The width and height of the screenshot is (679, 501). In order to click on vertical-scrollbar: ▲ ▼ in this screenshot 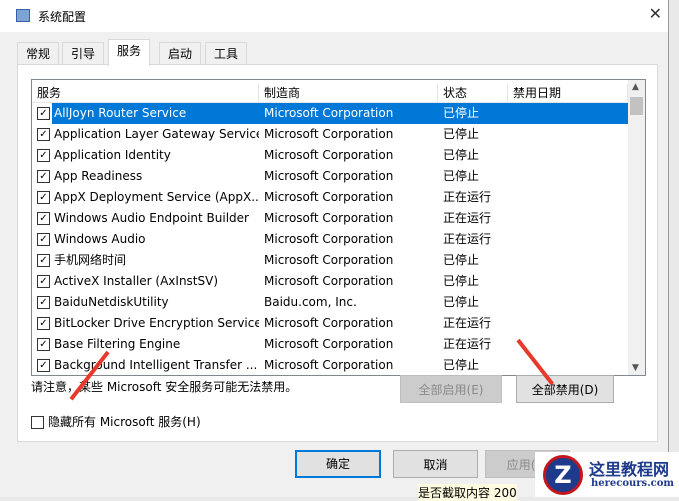, I will do `click(636, 227)`.